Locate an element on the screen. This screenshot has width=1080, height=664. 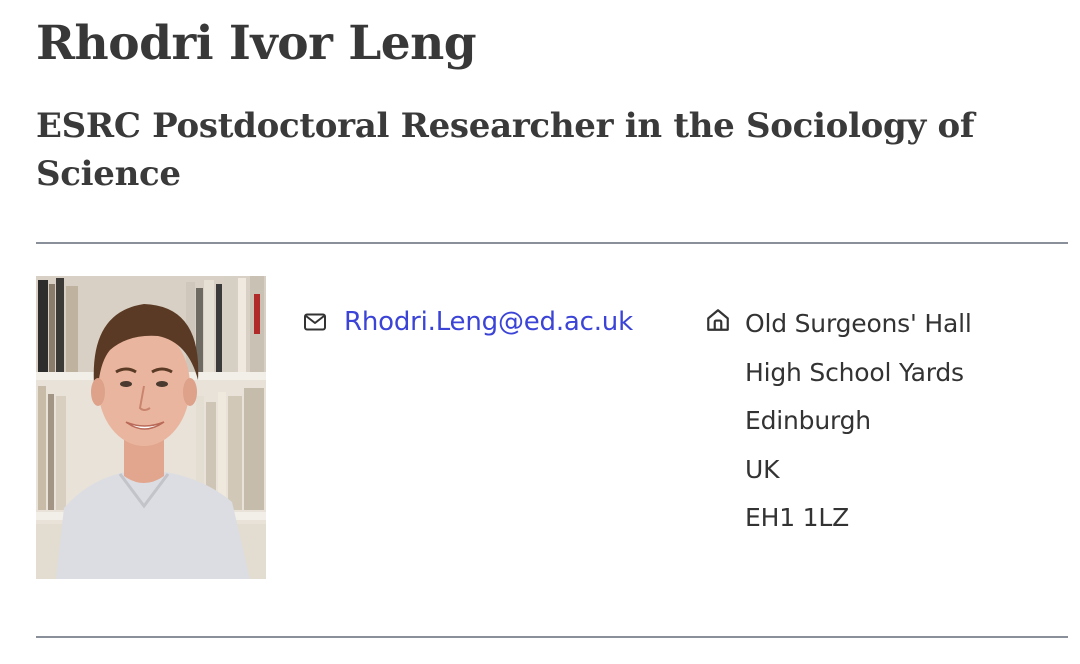
email-link: Rhodri.Leng@ed.ac.uk is located at coordinates (488, 322).